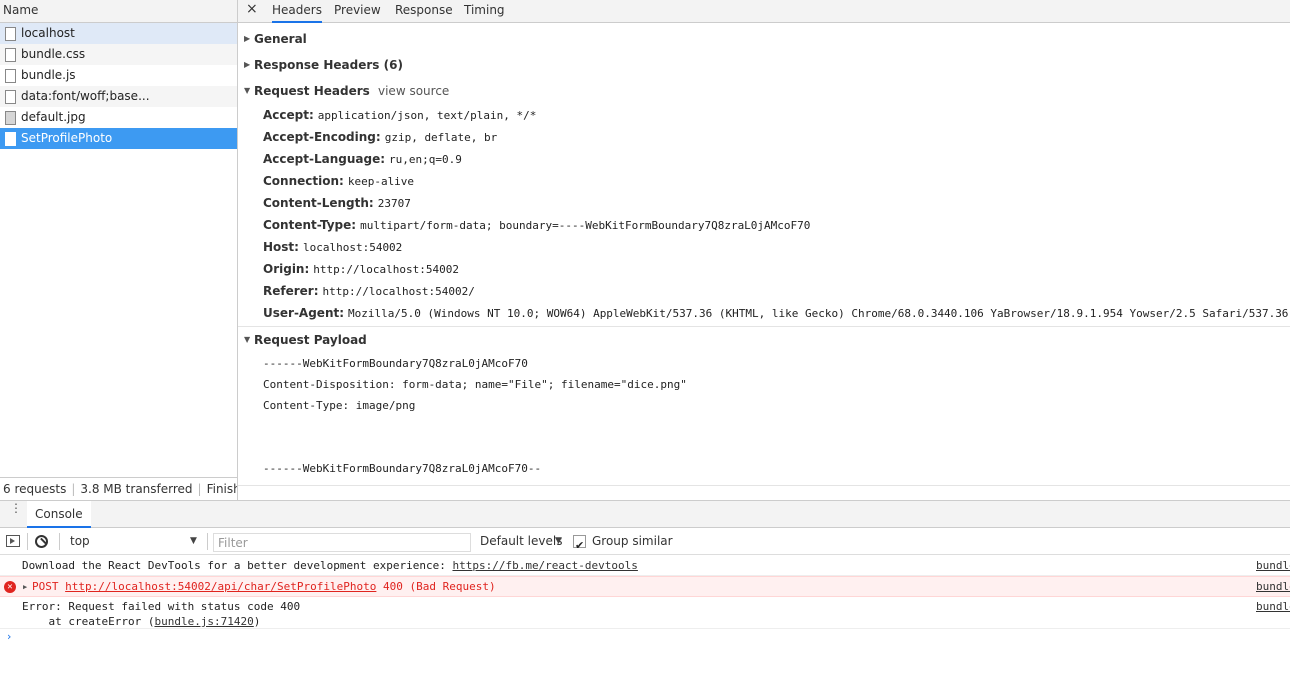 Image resolution: width=1290 pixels, height=673 pixels. Describe the element at coordinates (424, 11) in the screenshot. I see `tab-response: Response` at that location.